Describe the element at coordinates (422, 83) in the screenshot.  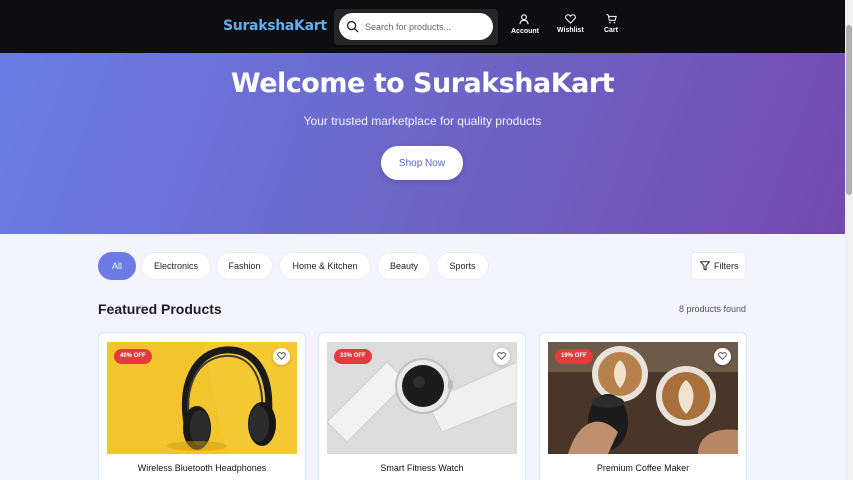
I see `hero-title: Welcome to SurakshaKart` at that location.